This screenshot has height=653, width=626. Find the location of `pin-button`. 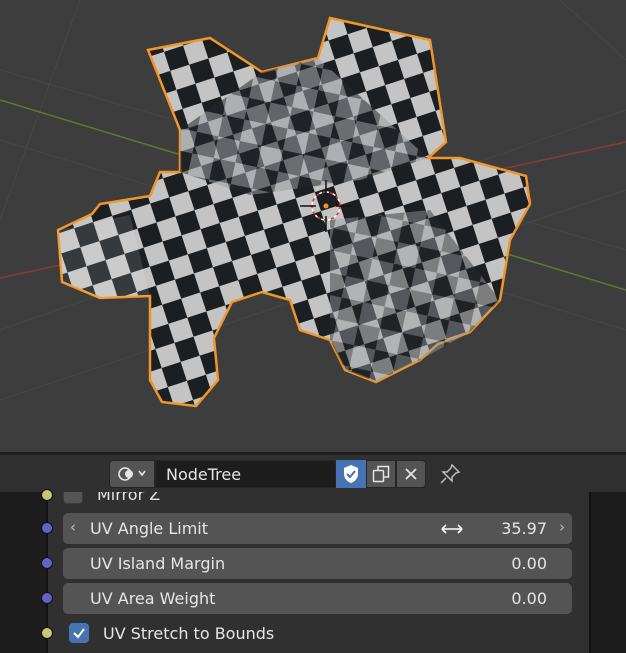

pin-button is located at coordinates (450, 474).